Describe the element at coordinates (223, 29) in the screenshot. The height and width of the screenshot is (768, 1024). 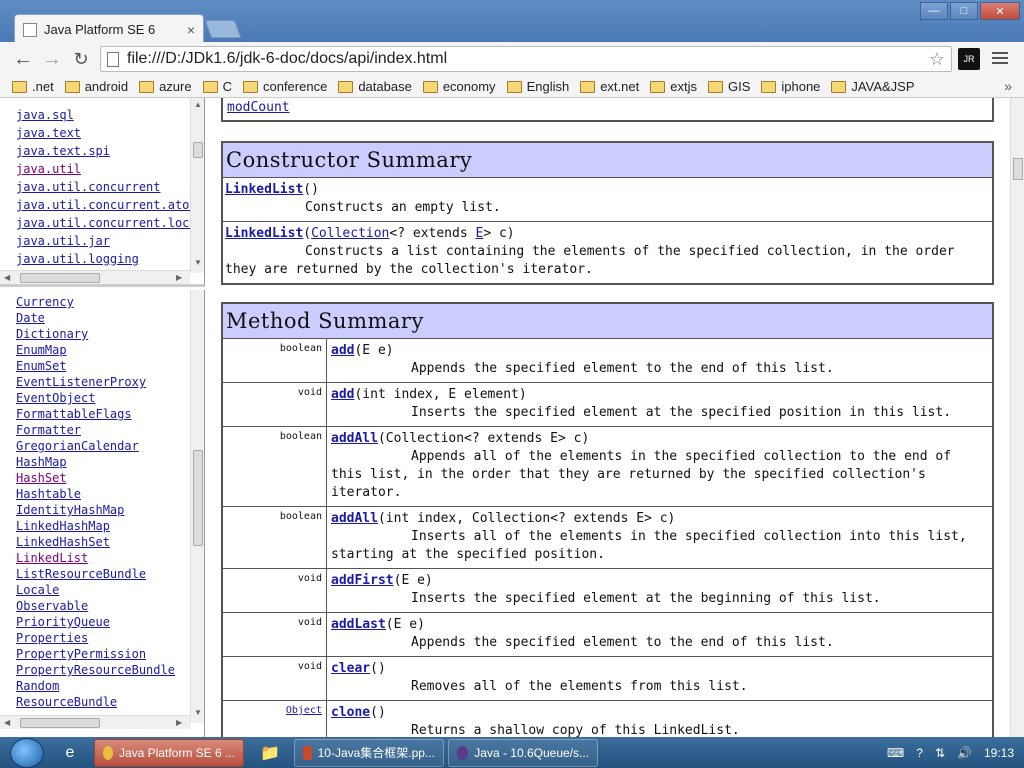
I see `new-tab-button` at that location.